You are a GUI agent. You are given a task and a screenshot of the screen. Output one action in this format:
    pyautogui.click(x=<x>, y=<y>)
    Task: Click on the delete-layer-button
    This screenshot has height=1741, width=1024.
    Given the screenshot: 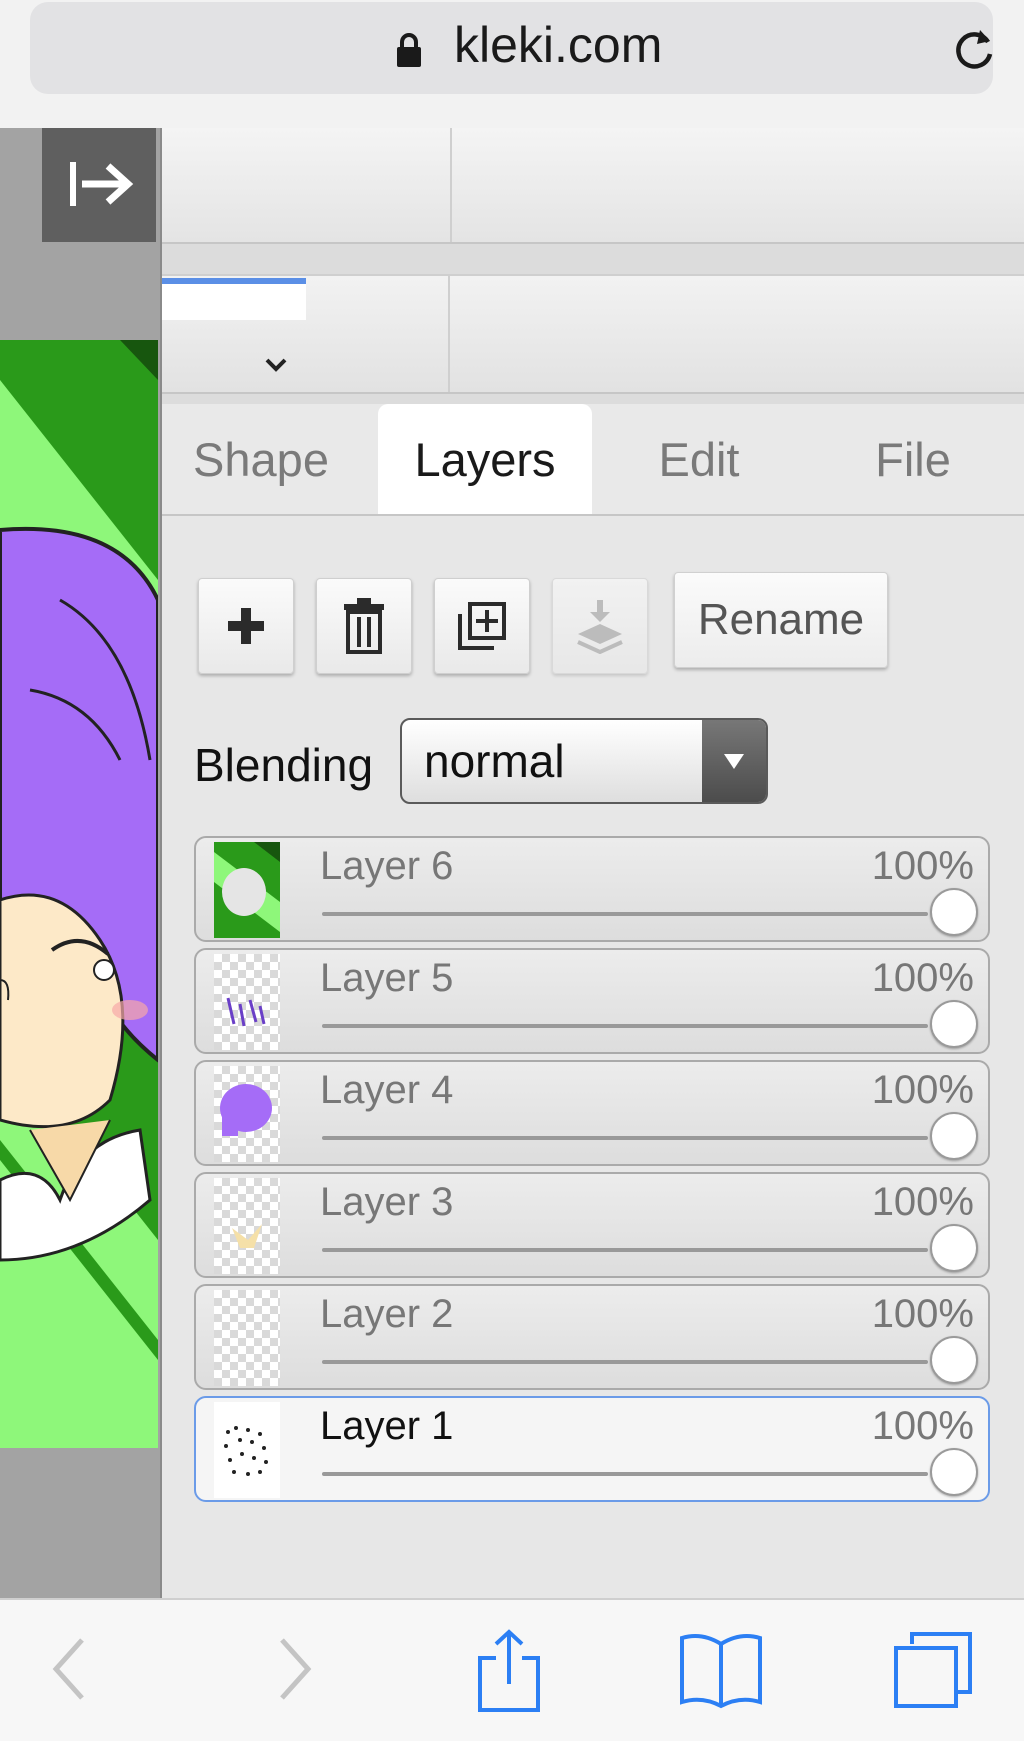 What is the action you would take?
    pyautogui.click(x=364, y=626)
    